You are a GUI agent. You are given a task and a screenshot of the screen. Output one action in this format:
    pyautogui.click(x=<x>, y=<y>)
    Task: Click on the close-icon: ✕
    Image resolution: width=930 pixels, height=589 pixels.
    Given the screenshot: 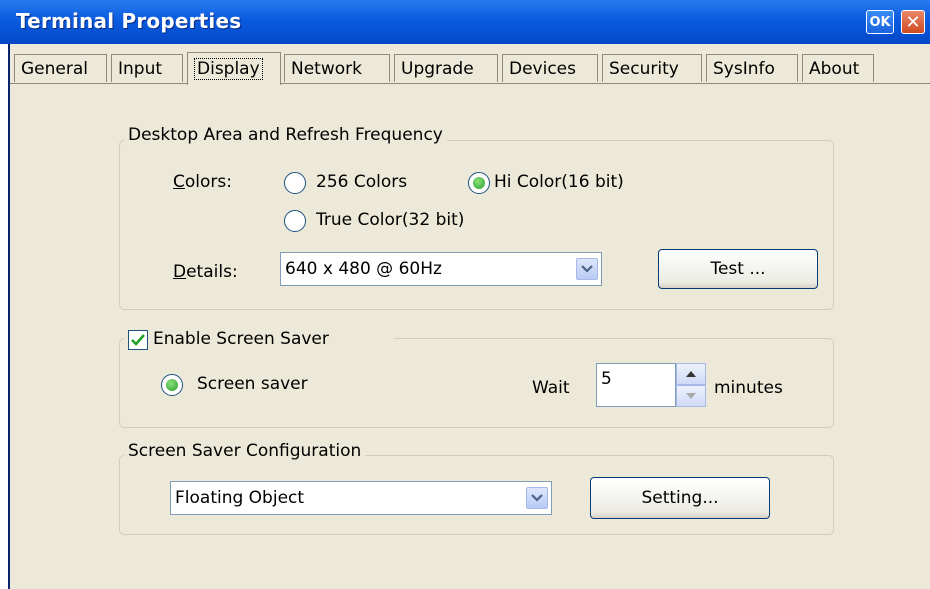 What is the action you would take?
    pyautogui.click(x=913, y=22)
    